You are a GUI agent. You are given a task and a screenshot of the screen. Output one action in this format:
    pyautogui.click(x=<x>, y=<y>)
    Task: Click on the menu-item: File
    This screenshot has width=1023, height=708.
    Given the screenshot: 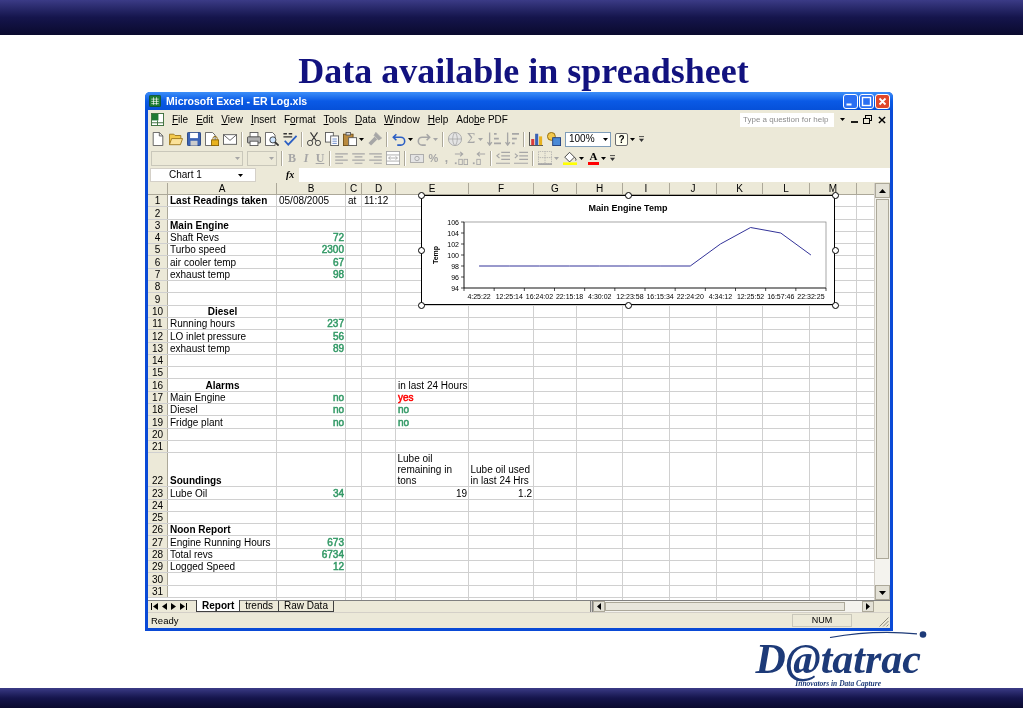 What is the action you would take?
    pyautogui.click(x=180, y=119)
    